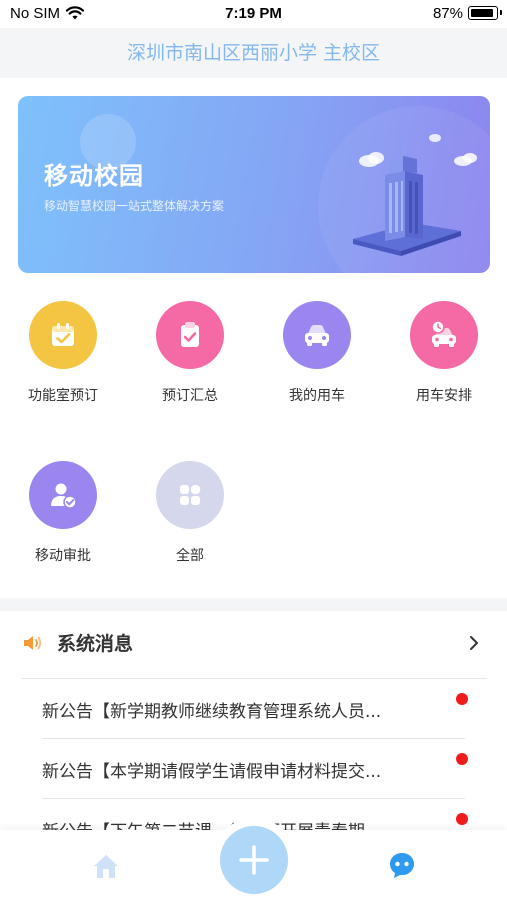 The width and height of the screenshot is (507, 900). Describe the element at coordinates (63, 396) in the screenshot. I see `function-label: 功能室预订` at that location.